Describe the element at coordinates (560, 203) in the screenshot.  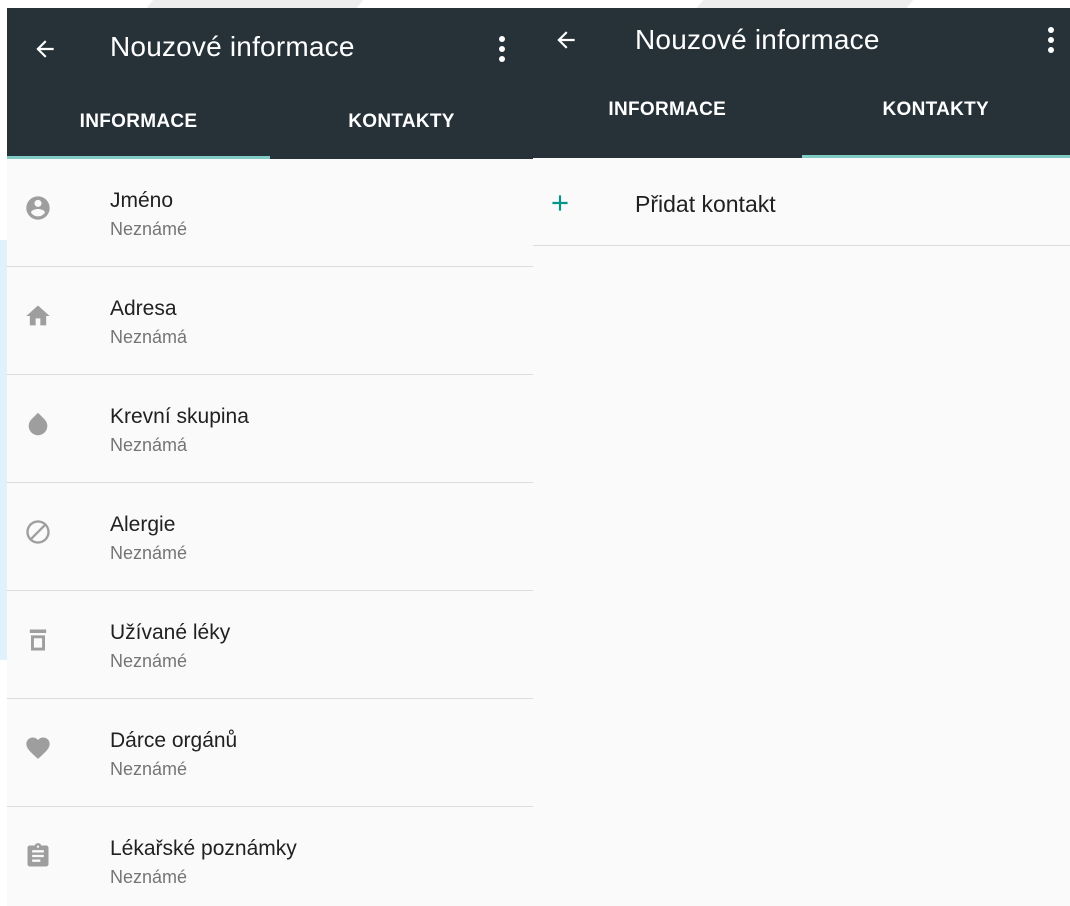
I see `plus-icon` at that location.